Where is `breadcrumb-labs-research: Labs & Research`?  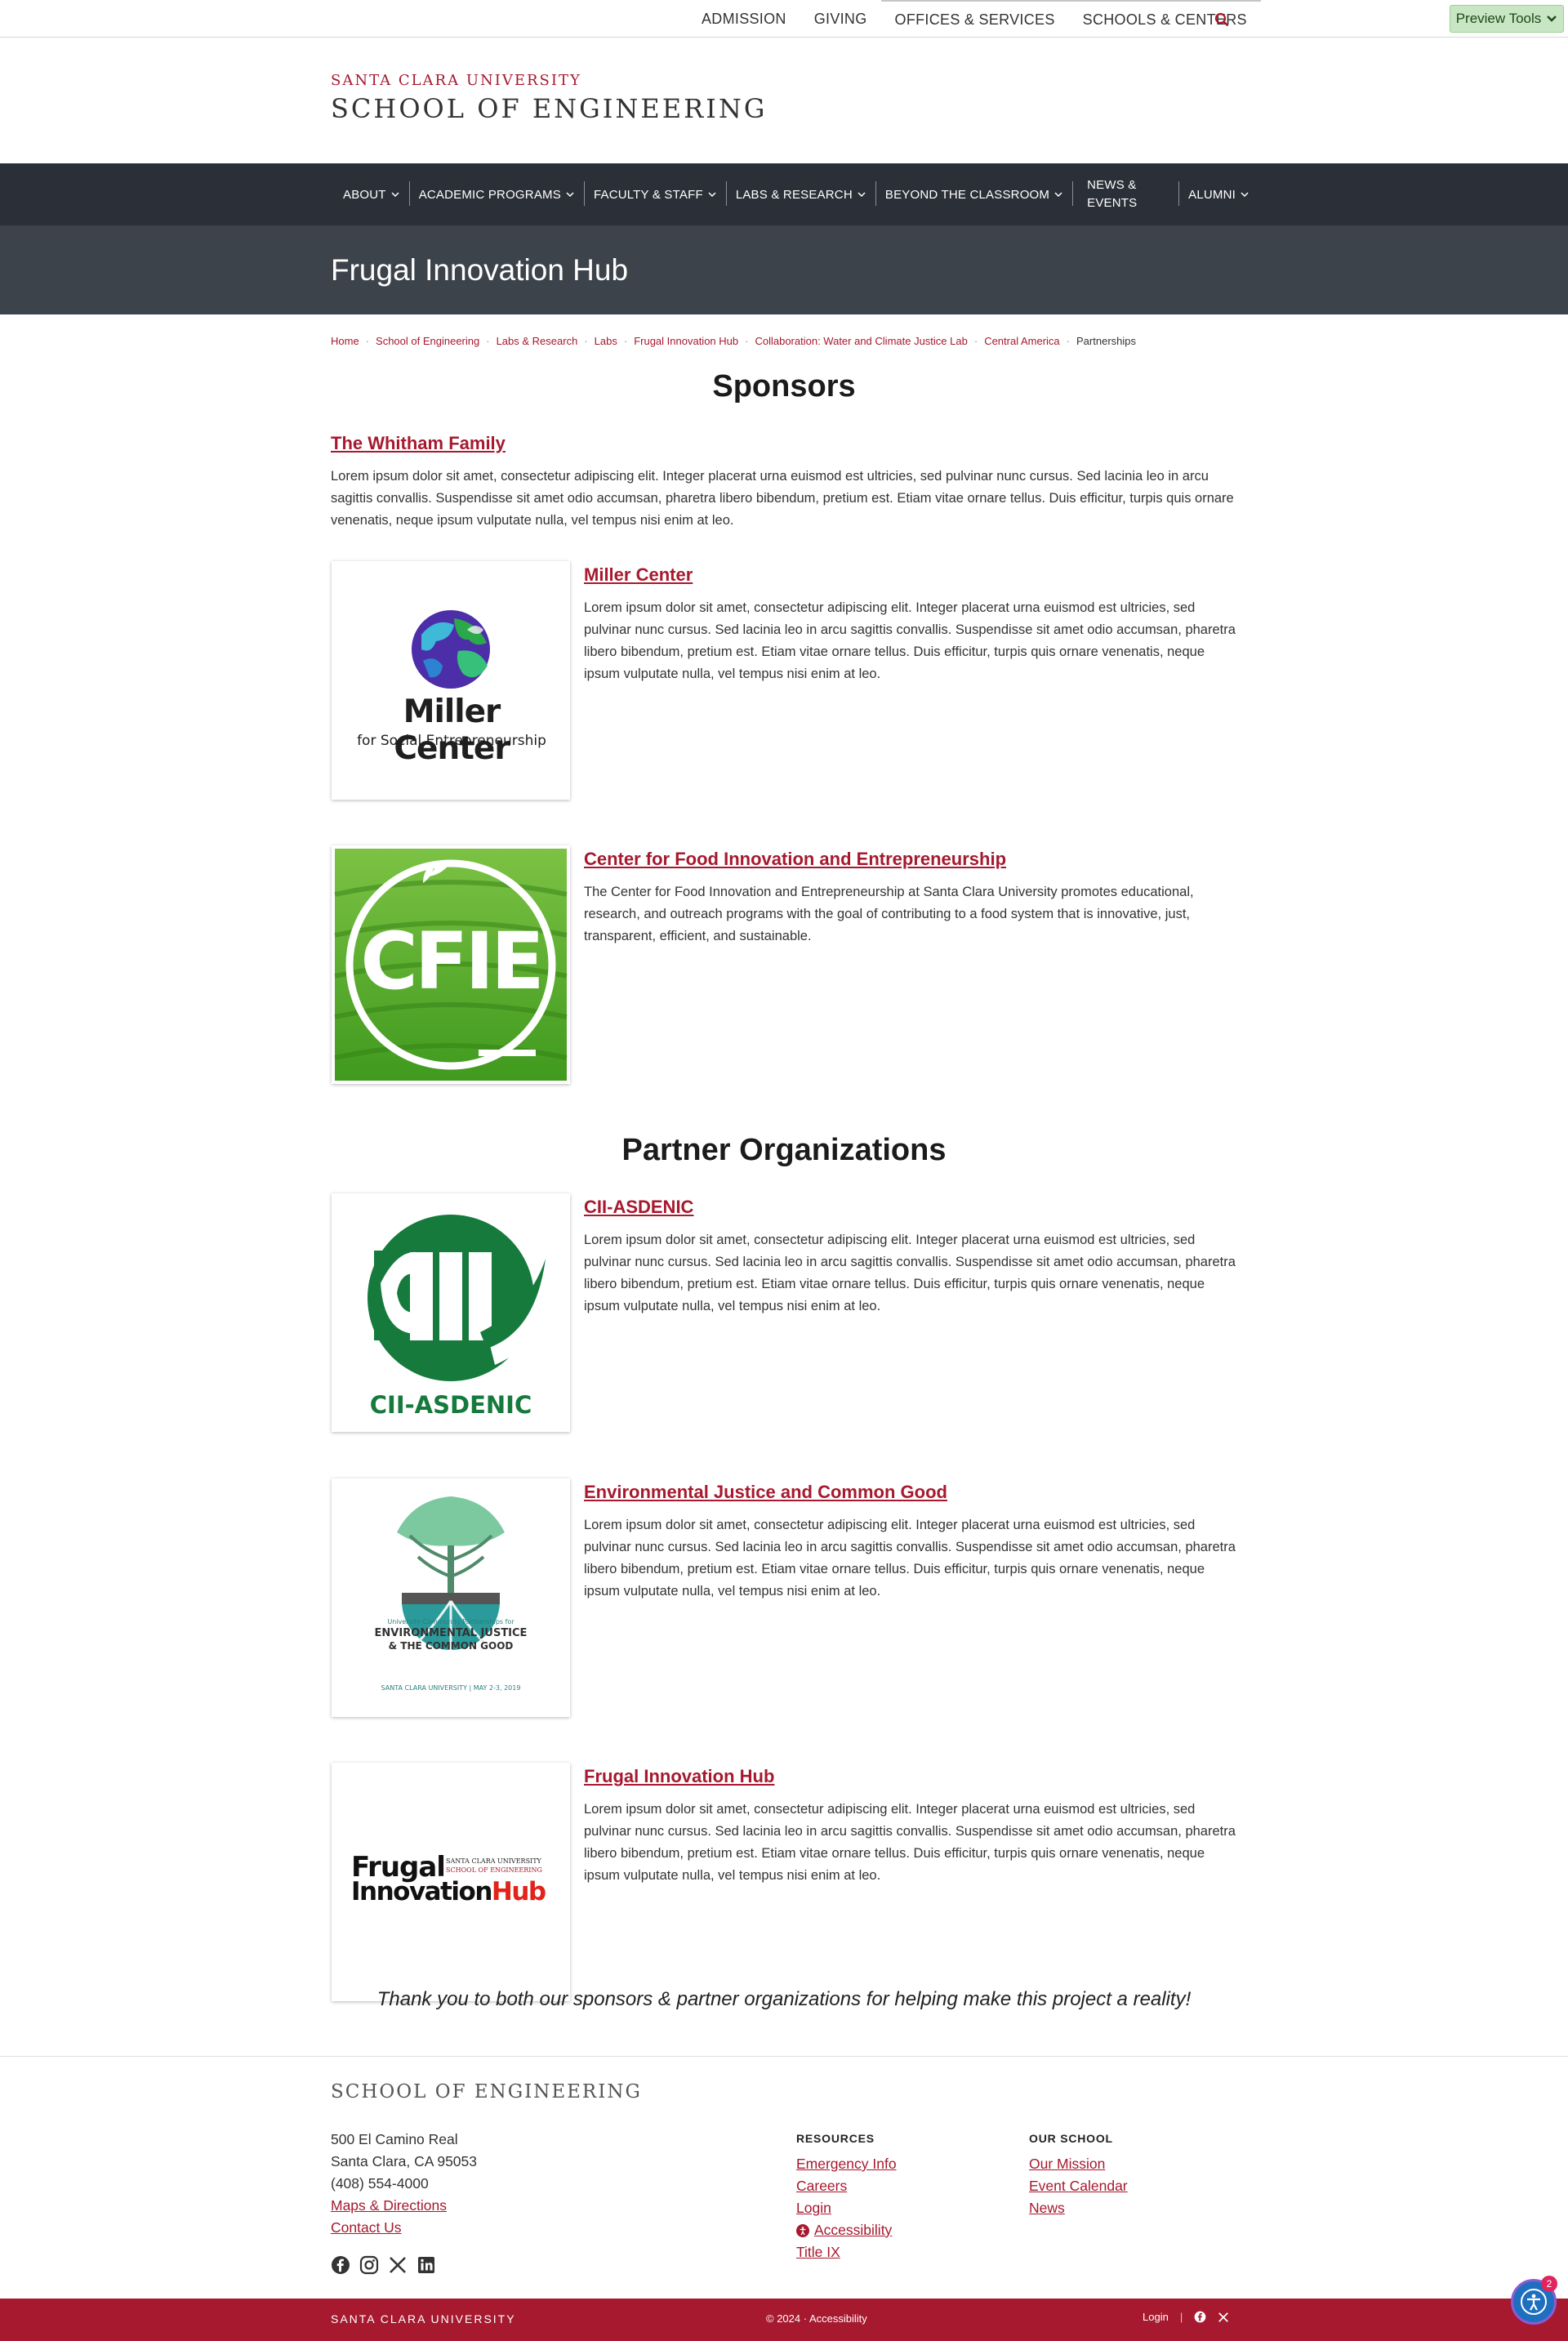
breadcrumb-labs-research: Labs & Research is located at coordinates (537, 341).